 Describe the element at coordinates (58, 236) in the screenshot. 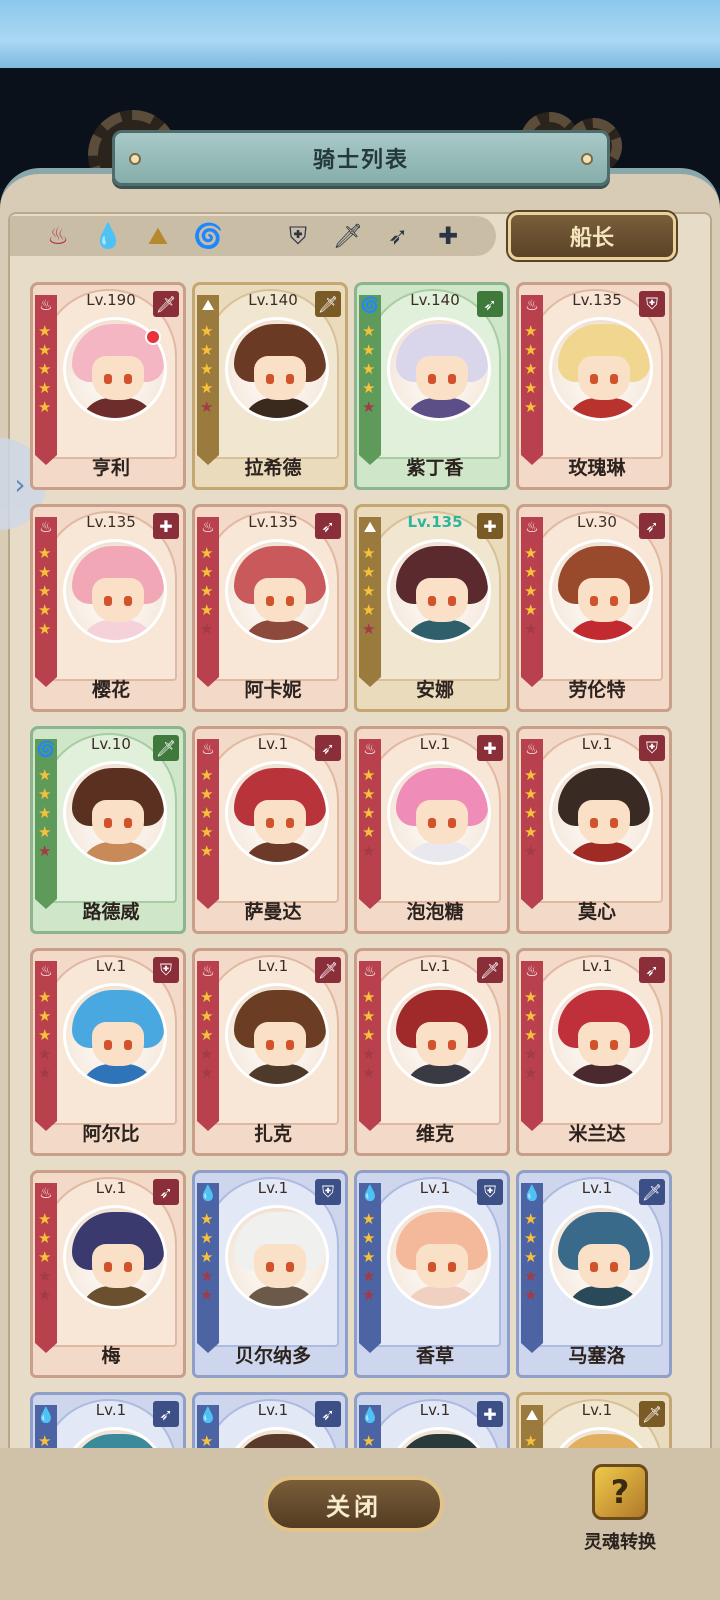

I see `filter-fire-icon: ♨` at that location.